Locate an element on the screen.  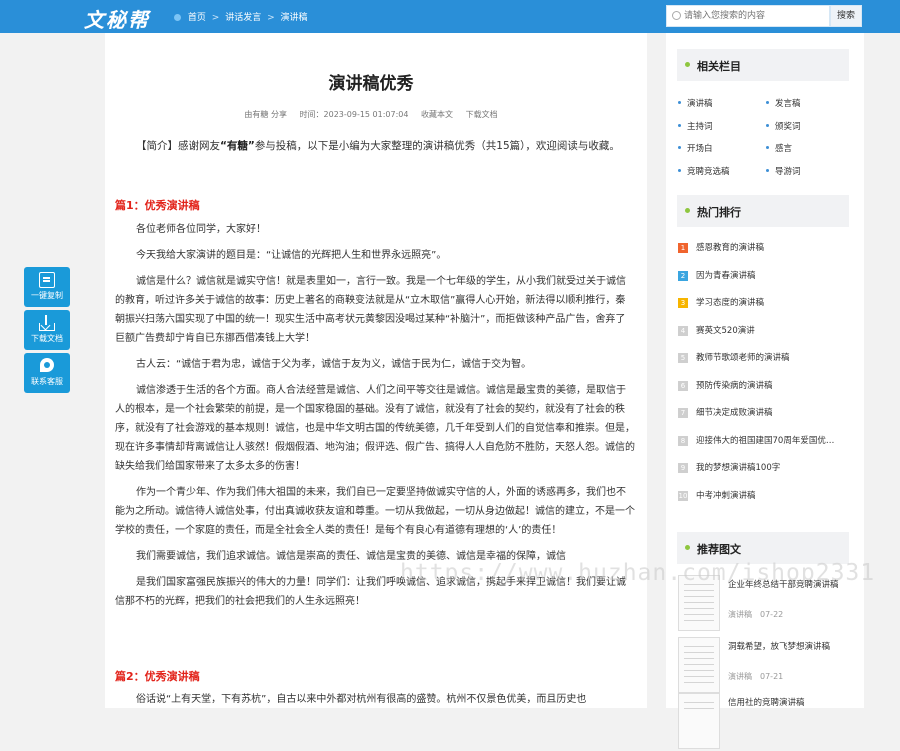
rank-number: 4 is located at coordinates (683, 330).